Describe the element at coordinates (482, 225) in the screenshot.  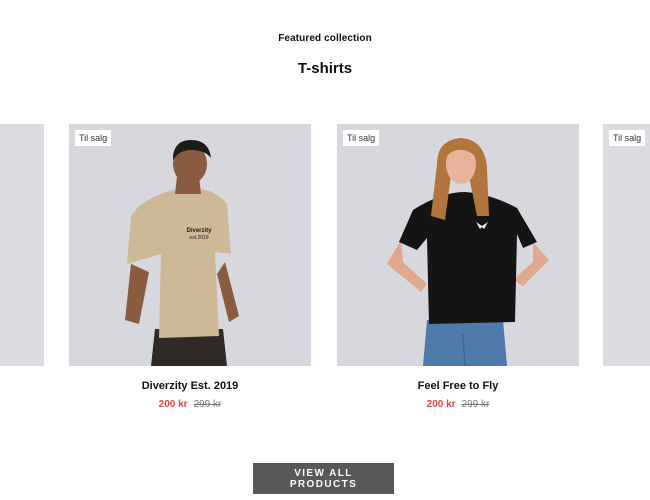
I see `bird-logo-icon` at that location.